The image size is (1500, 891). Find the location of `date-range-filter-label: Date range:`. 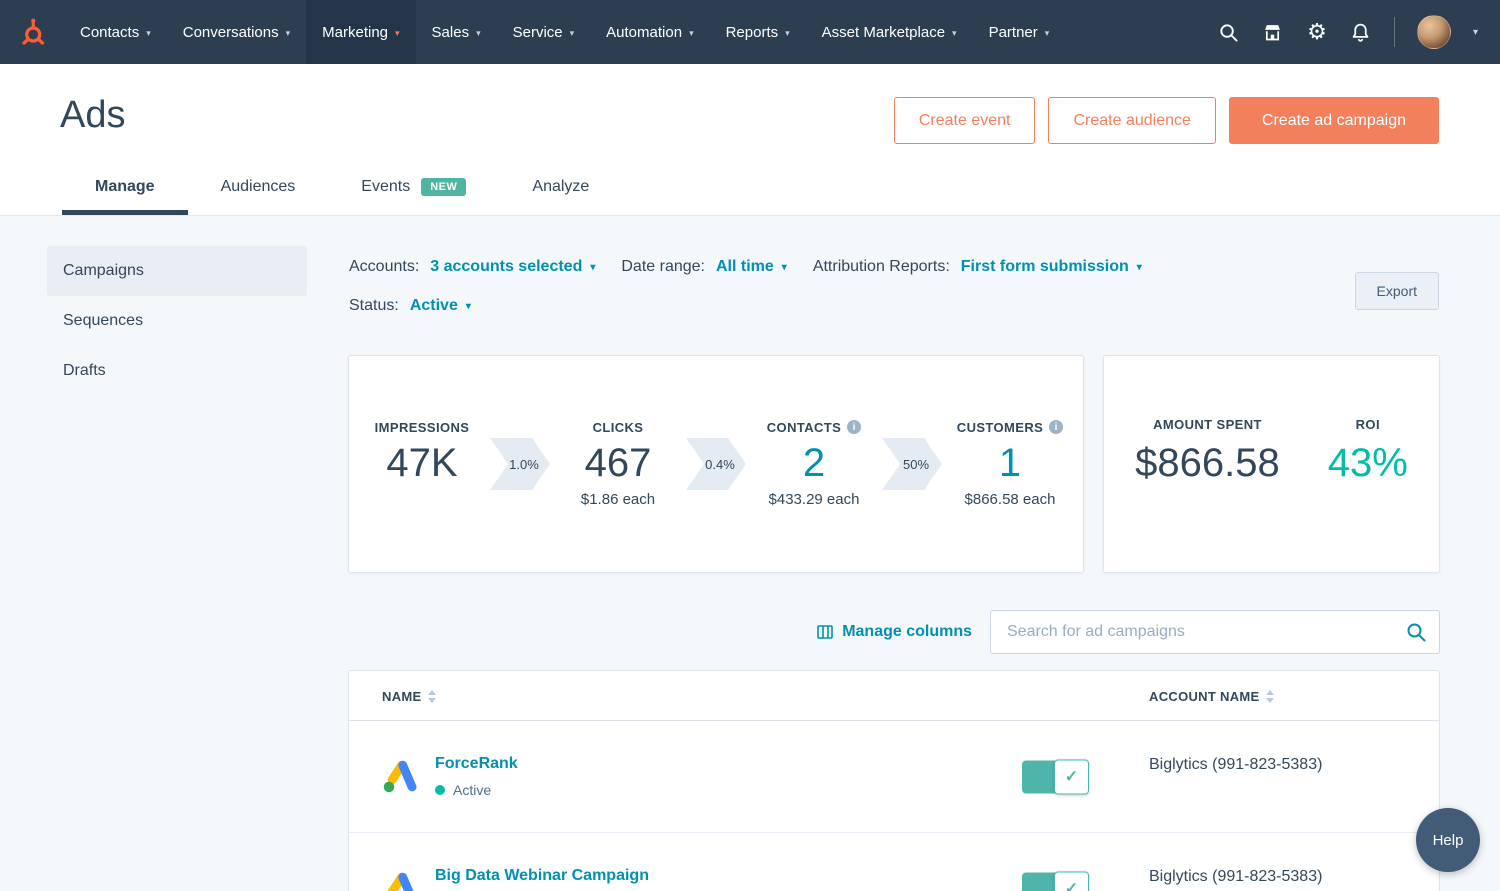

date-range-filter-label: Date range: is located at coordinates (663, 266).